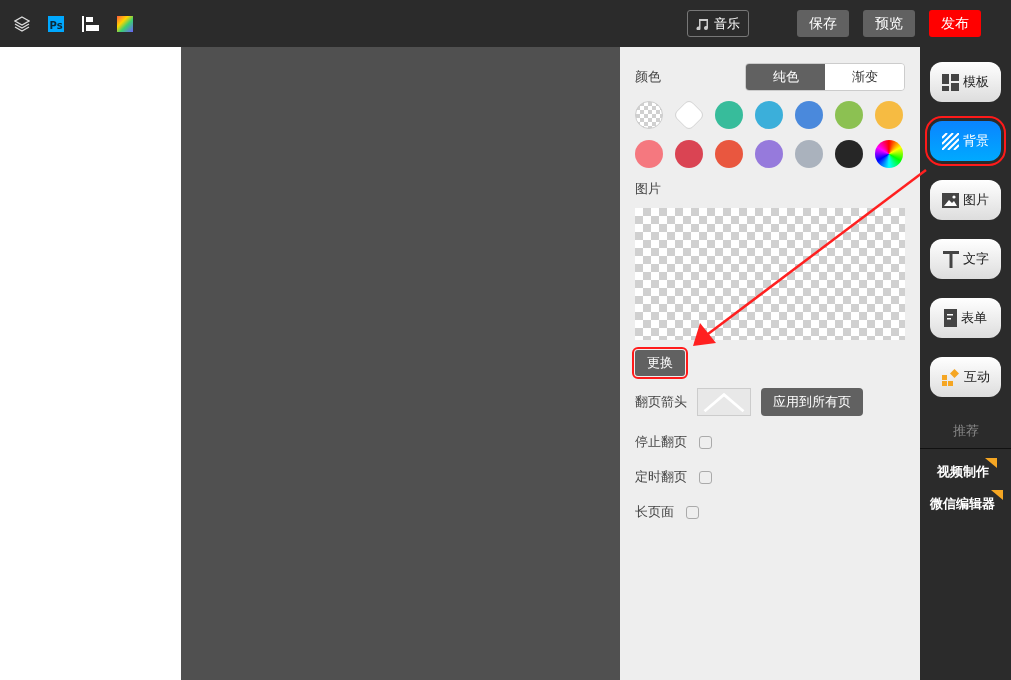 Image resolution: width=1011 pixels, height=680 pixels. I want to click on transparent-swatch, so click(649, 115).